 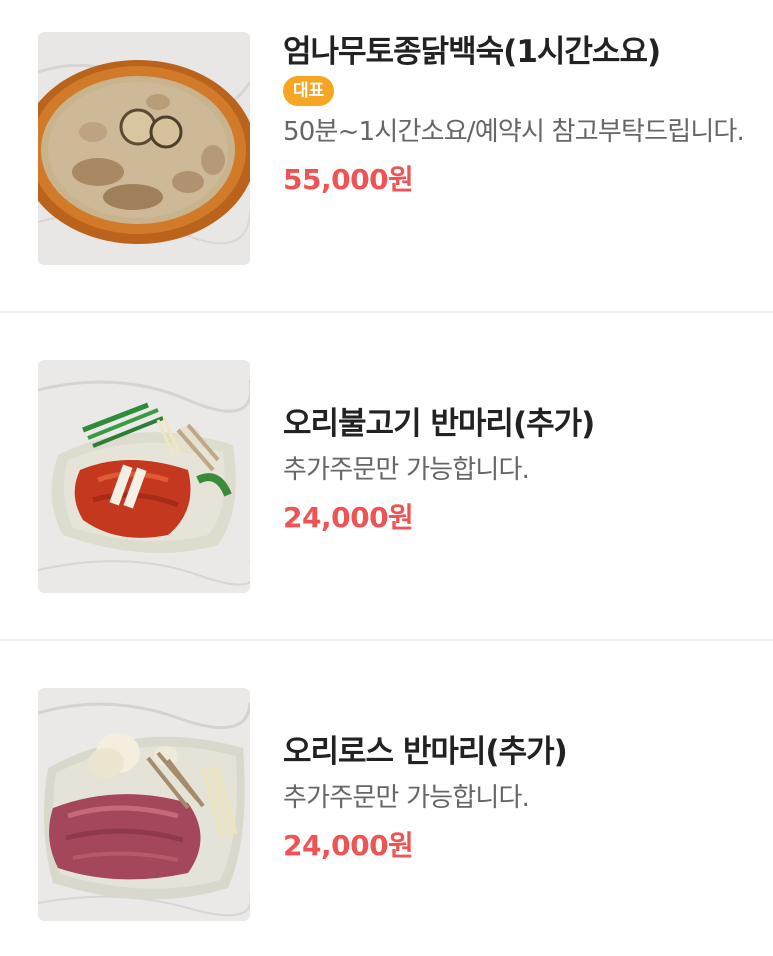 What do you see at coordinates (144, 804) in the screenshot?
I see `duck-roast-photo` at bounding box center [144, 804].